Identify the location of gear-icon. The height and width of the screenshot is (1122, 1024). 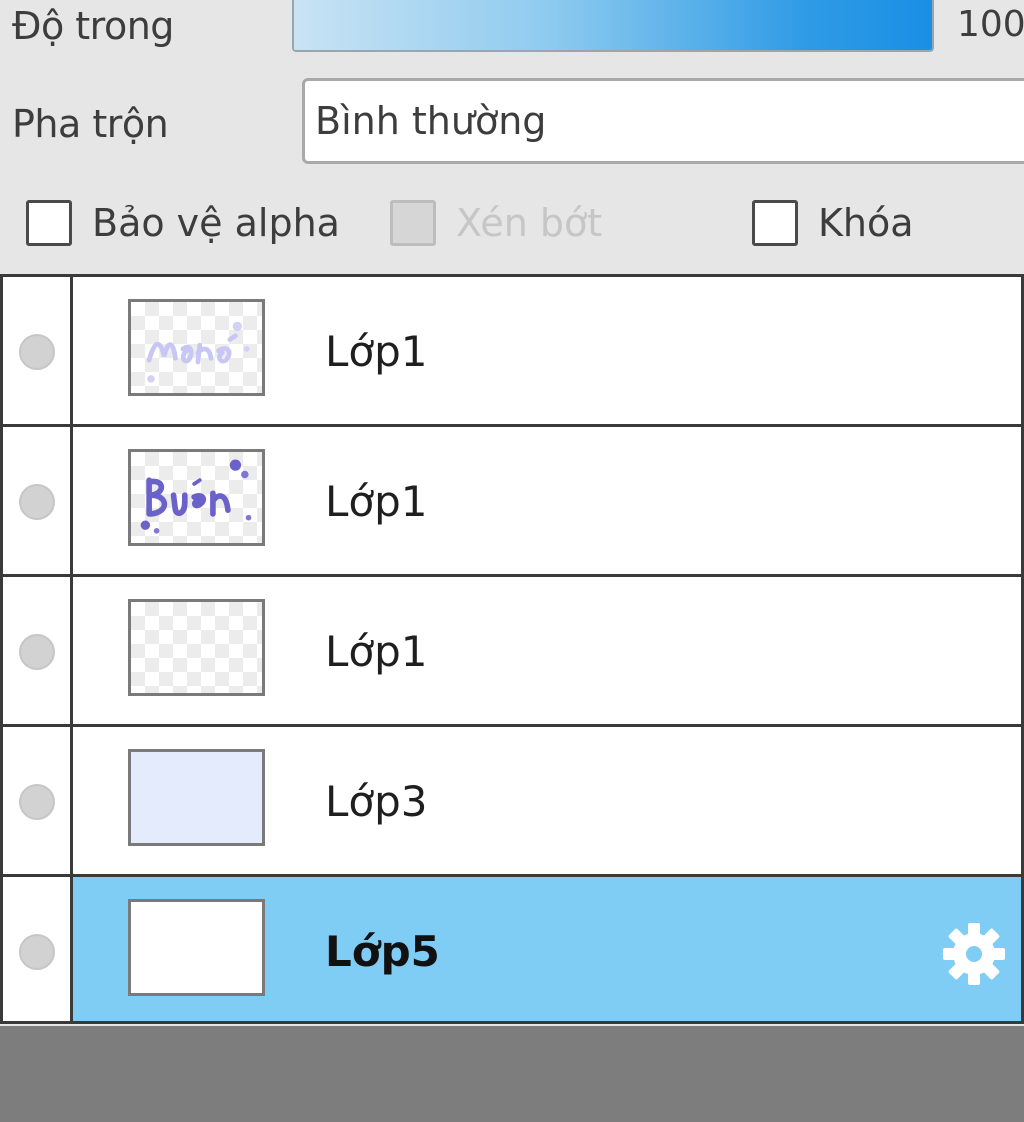
(974, 954).